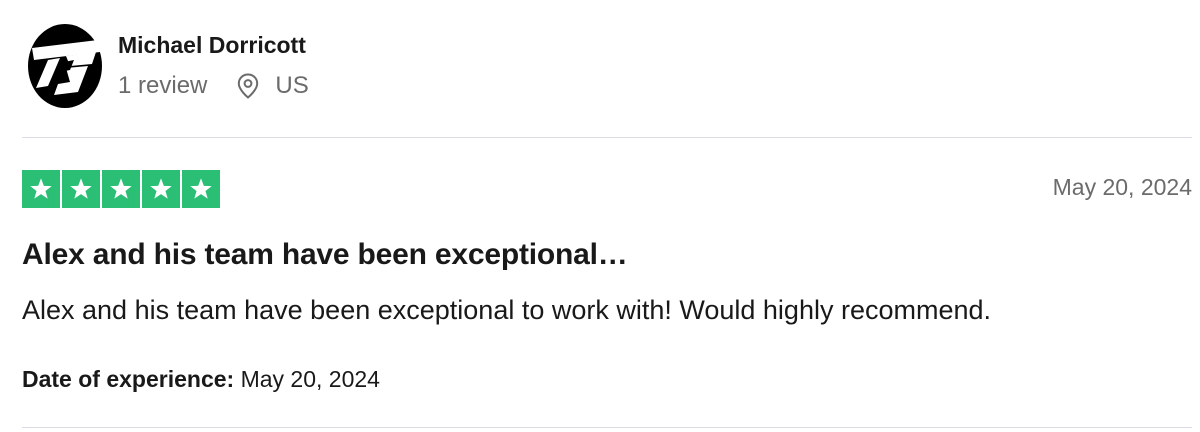 The image size is (1200, 432). I want to click on footer-divider, so click(607, 427).